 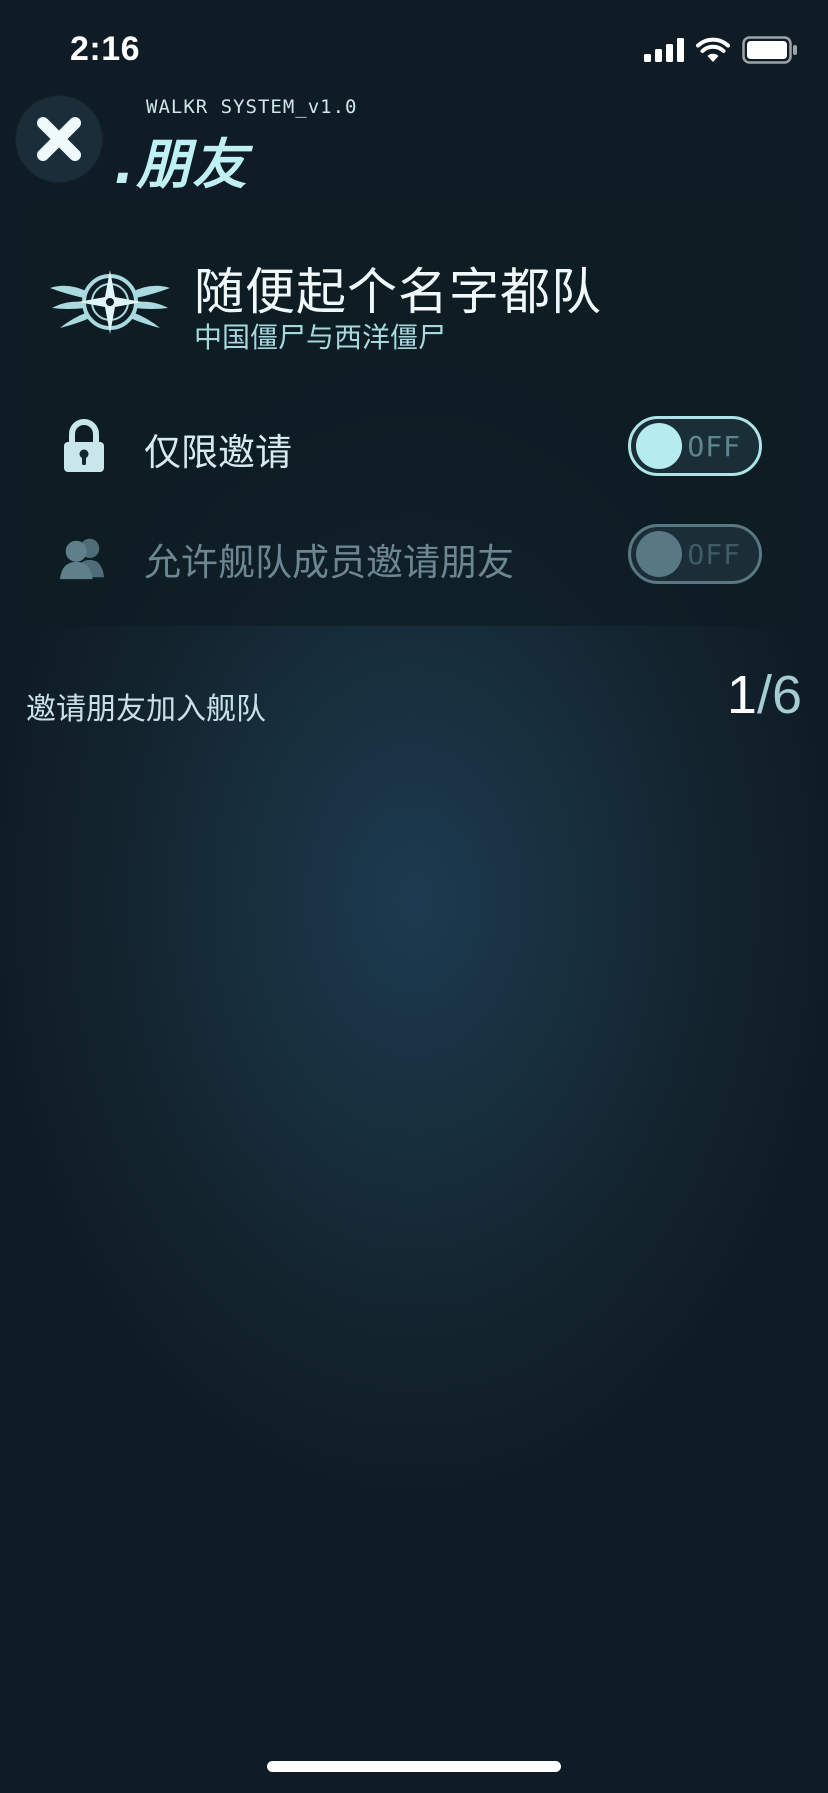 What do you see at coordinates (741, 695) in the screenshot?
I see `invite-count-current: 1` at bounding box center [741, 695].